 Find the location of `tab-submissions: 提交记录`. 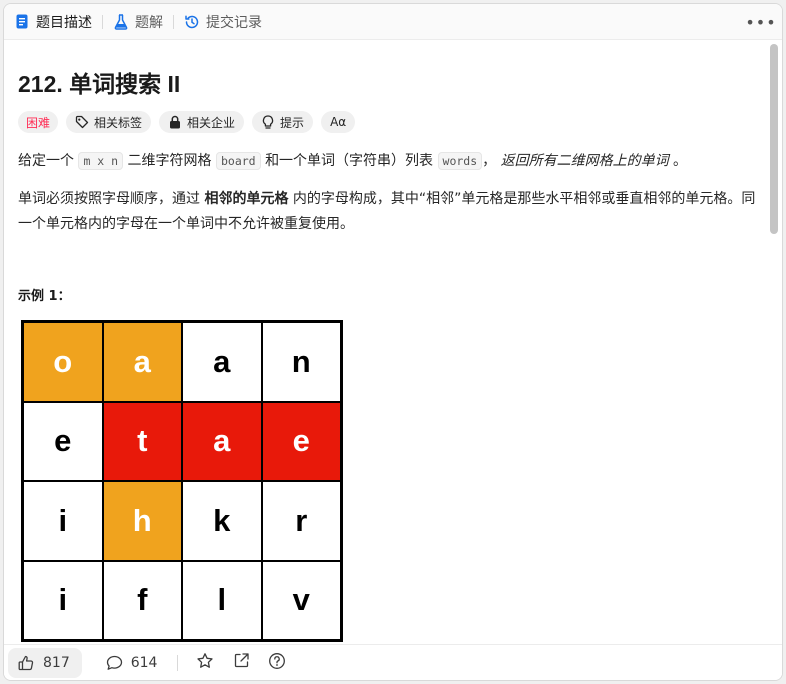

tab-submissions: 提交记录 is located at coordinates (218, 22).